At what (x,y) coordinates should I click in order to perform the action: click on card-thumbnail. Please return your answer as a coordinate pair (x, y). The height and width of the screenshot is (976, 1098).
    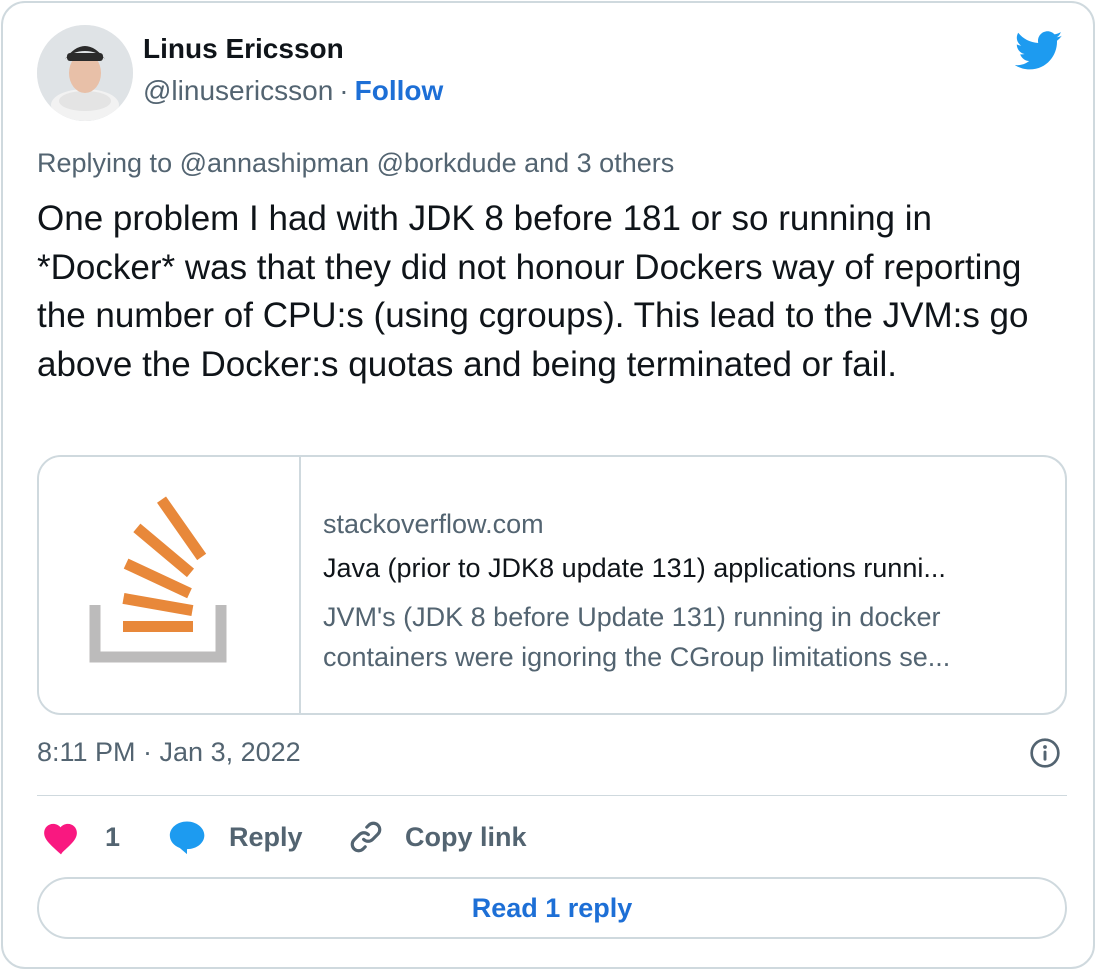
    Looking at the image, I should click on (170, 585).